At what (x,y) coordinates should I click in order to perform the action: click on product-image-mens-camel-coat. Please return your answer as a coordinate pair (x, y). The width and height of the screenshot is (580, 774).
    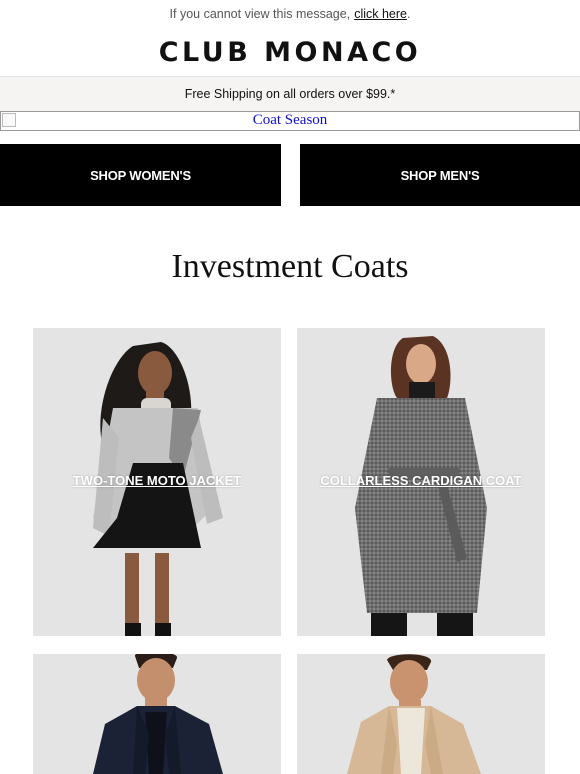
    Looking at the image, I should click on (421, 714).